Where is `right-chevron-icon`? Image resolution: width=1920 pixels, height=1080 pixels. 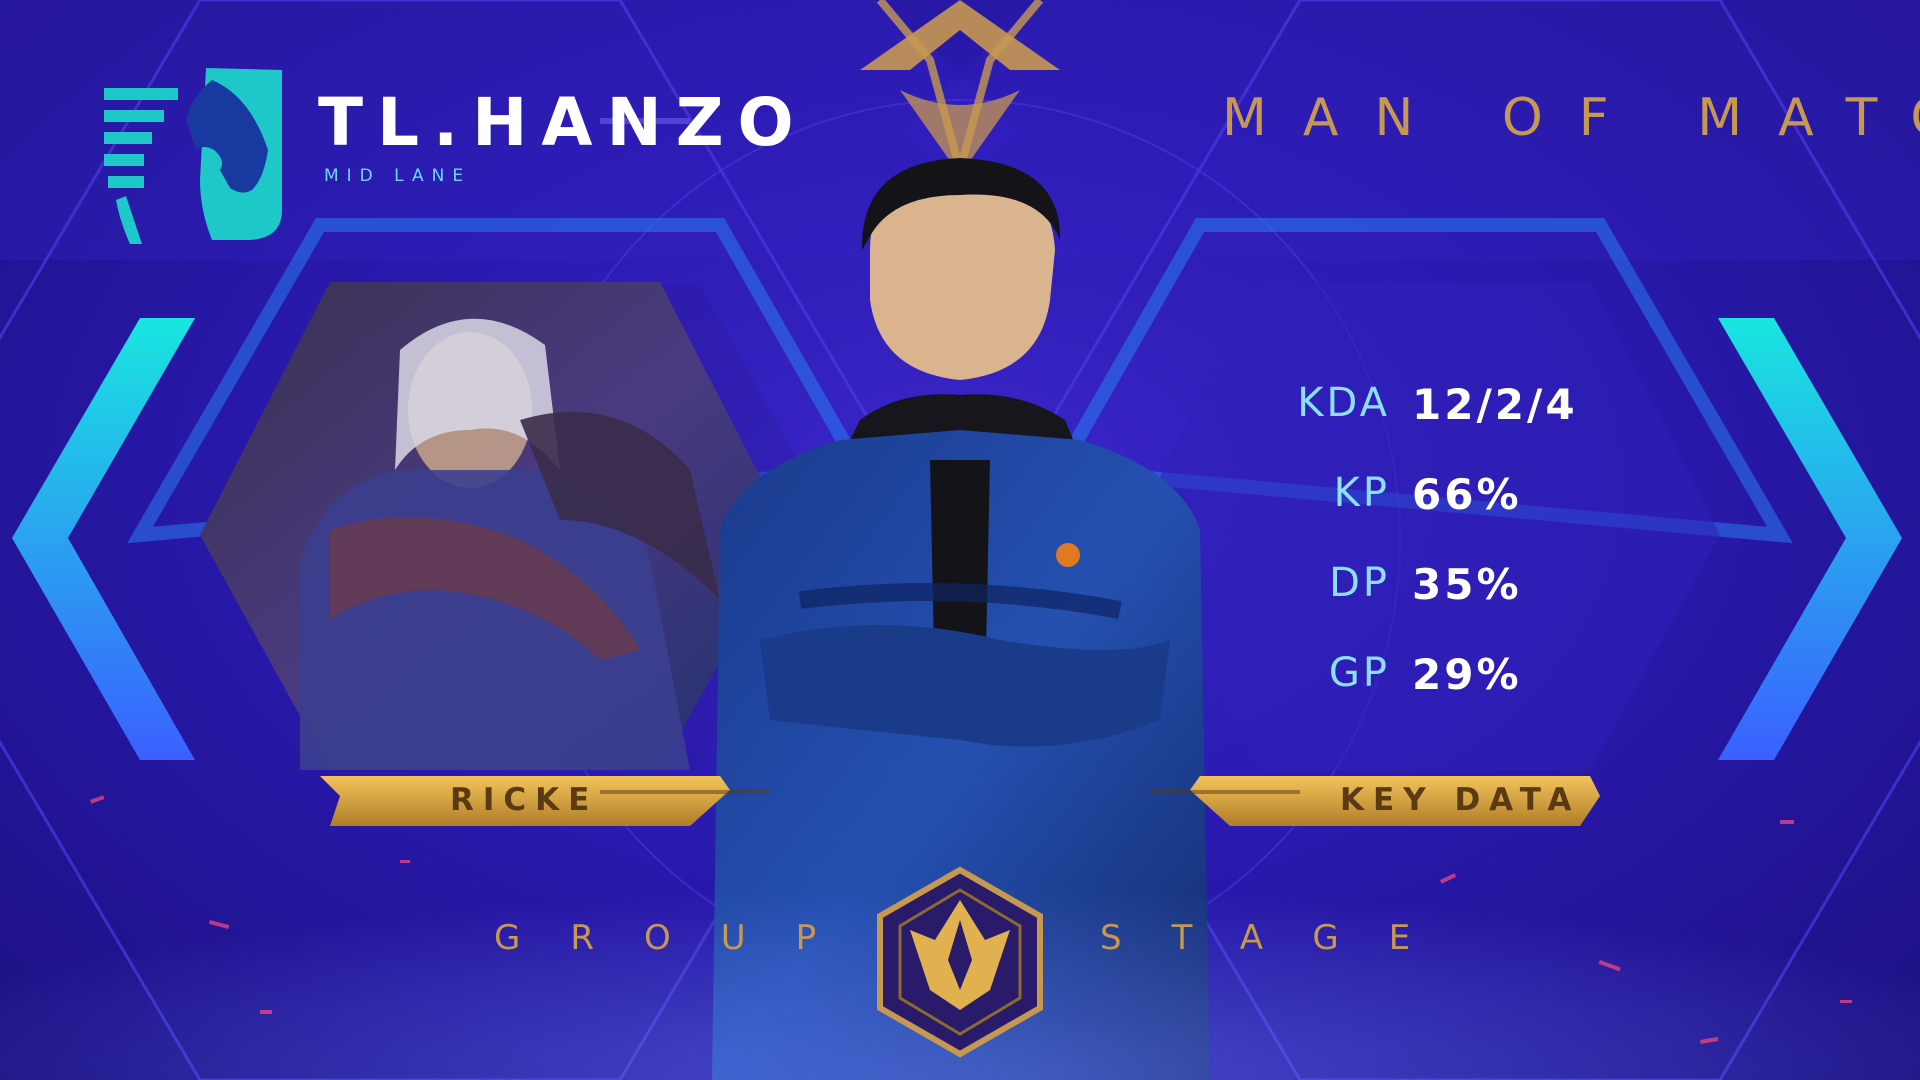
right-chevron-icon is located at coordinates (1810, 539).